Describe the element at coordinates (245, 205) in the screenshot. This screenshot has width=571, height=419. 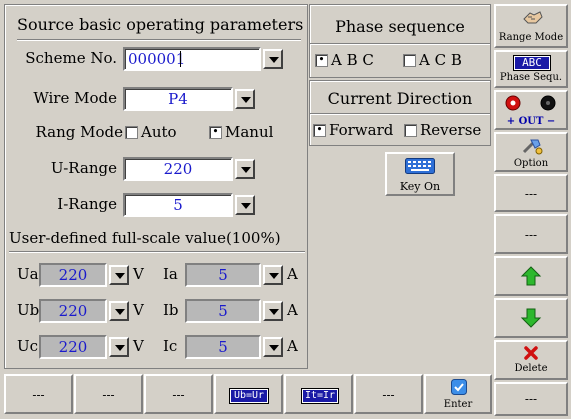
I see `i-range-dropdown-button` at that location.